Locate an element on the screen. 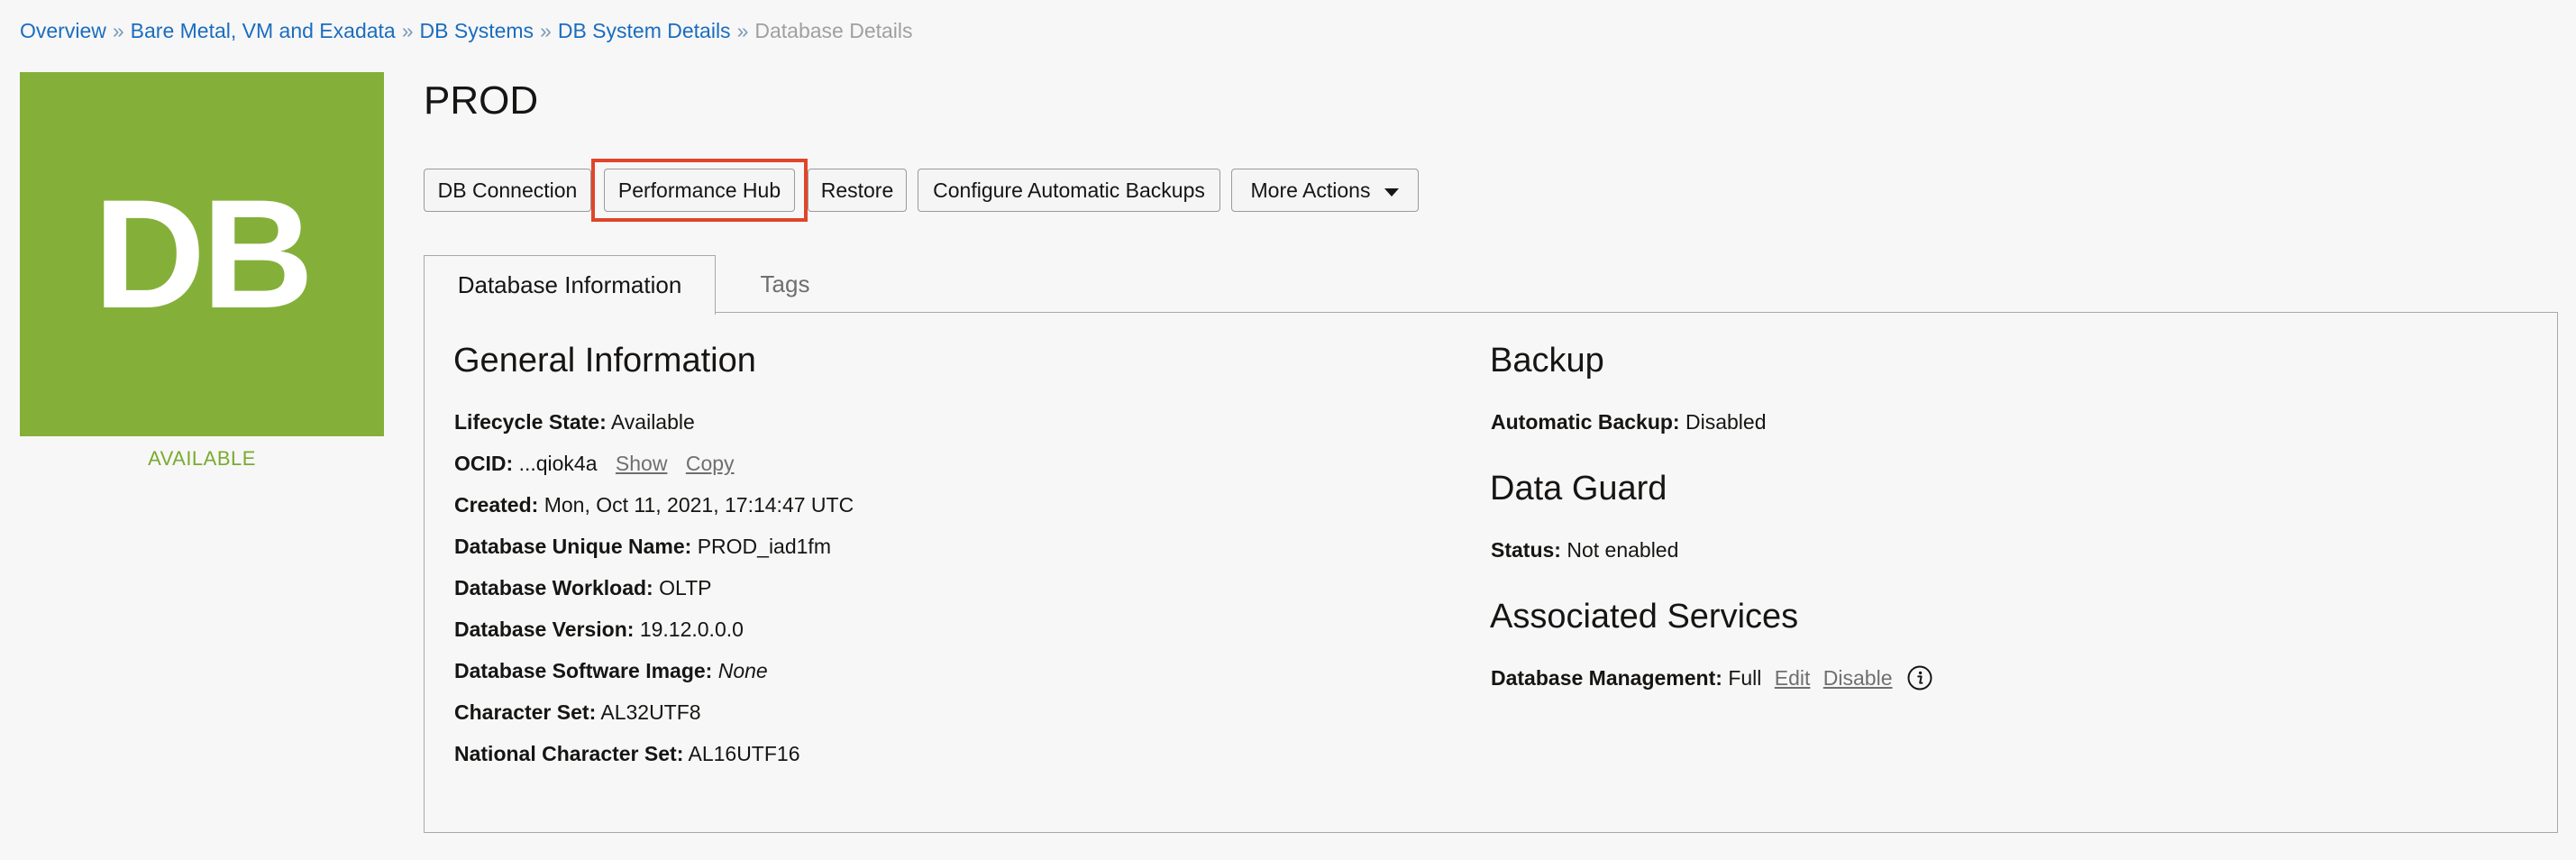 This screenshot has width=2576, height=860. workload-label: Database Workload: is located at coordinates (553, 587).